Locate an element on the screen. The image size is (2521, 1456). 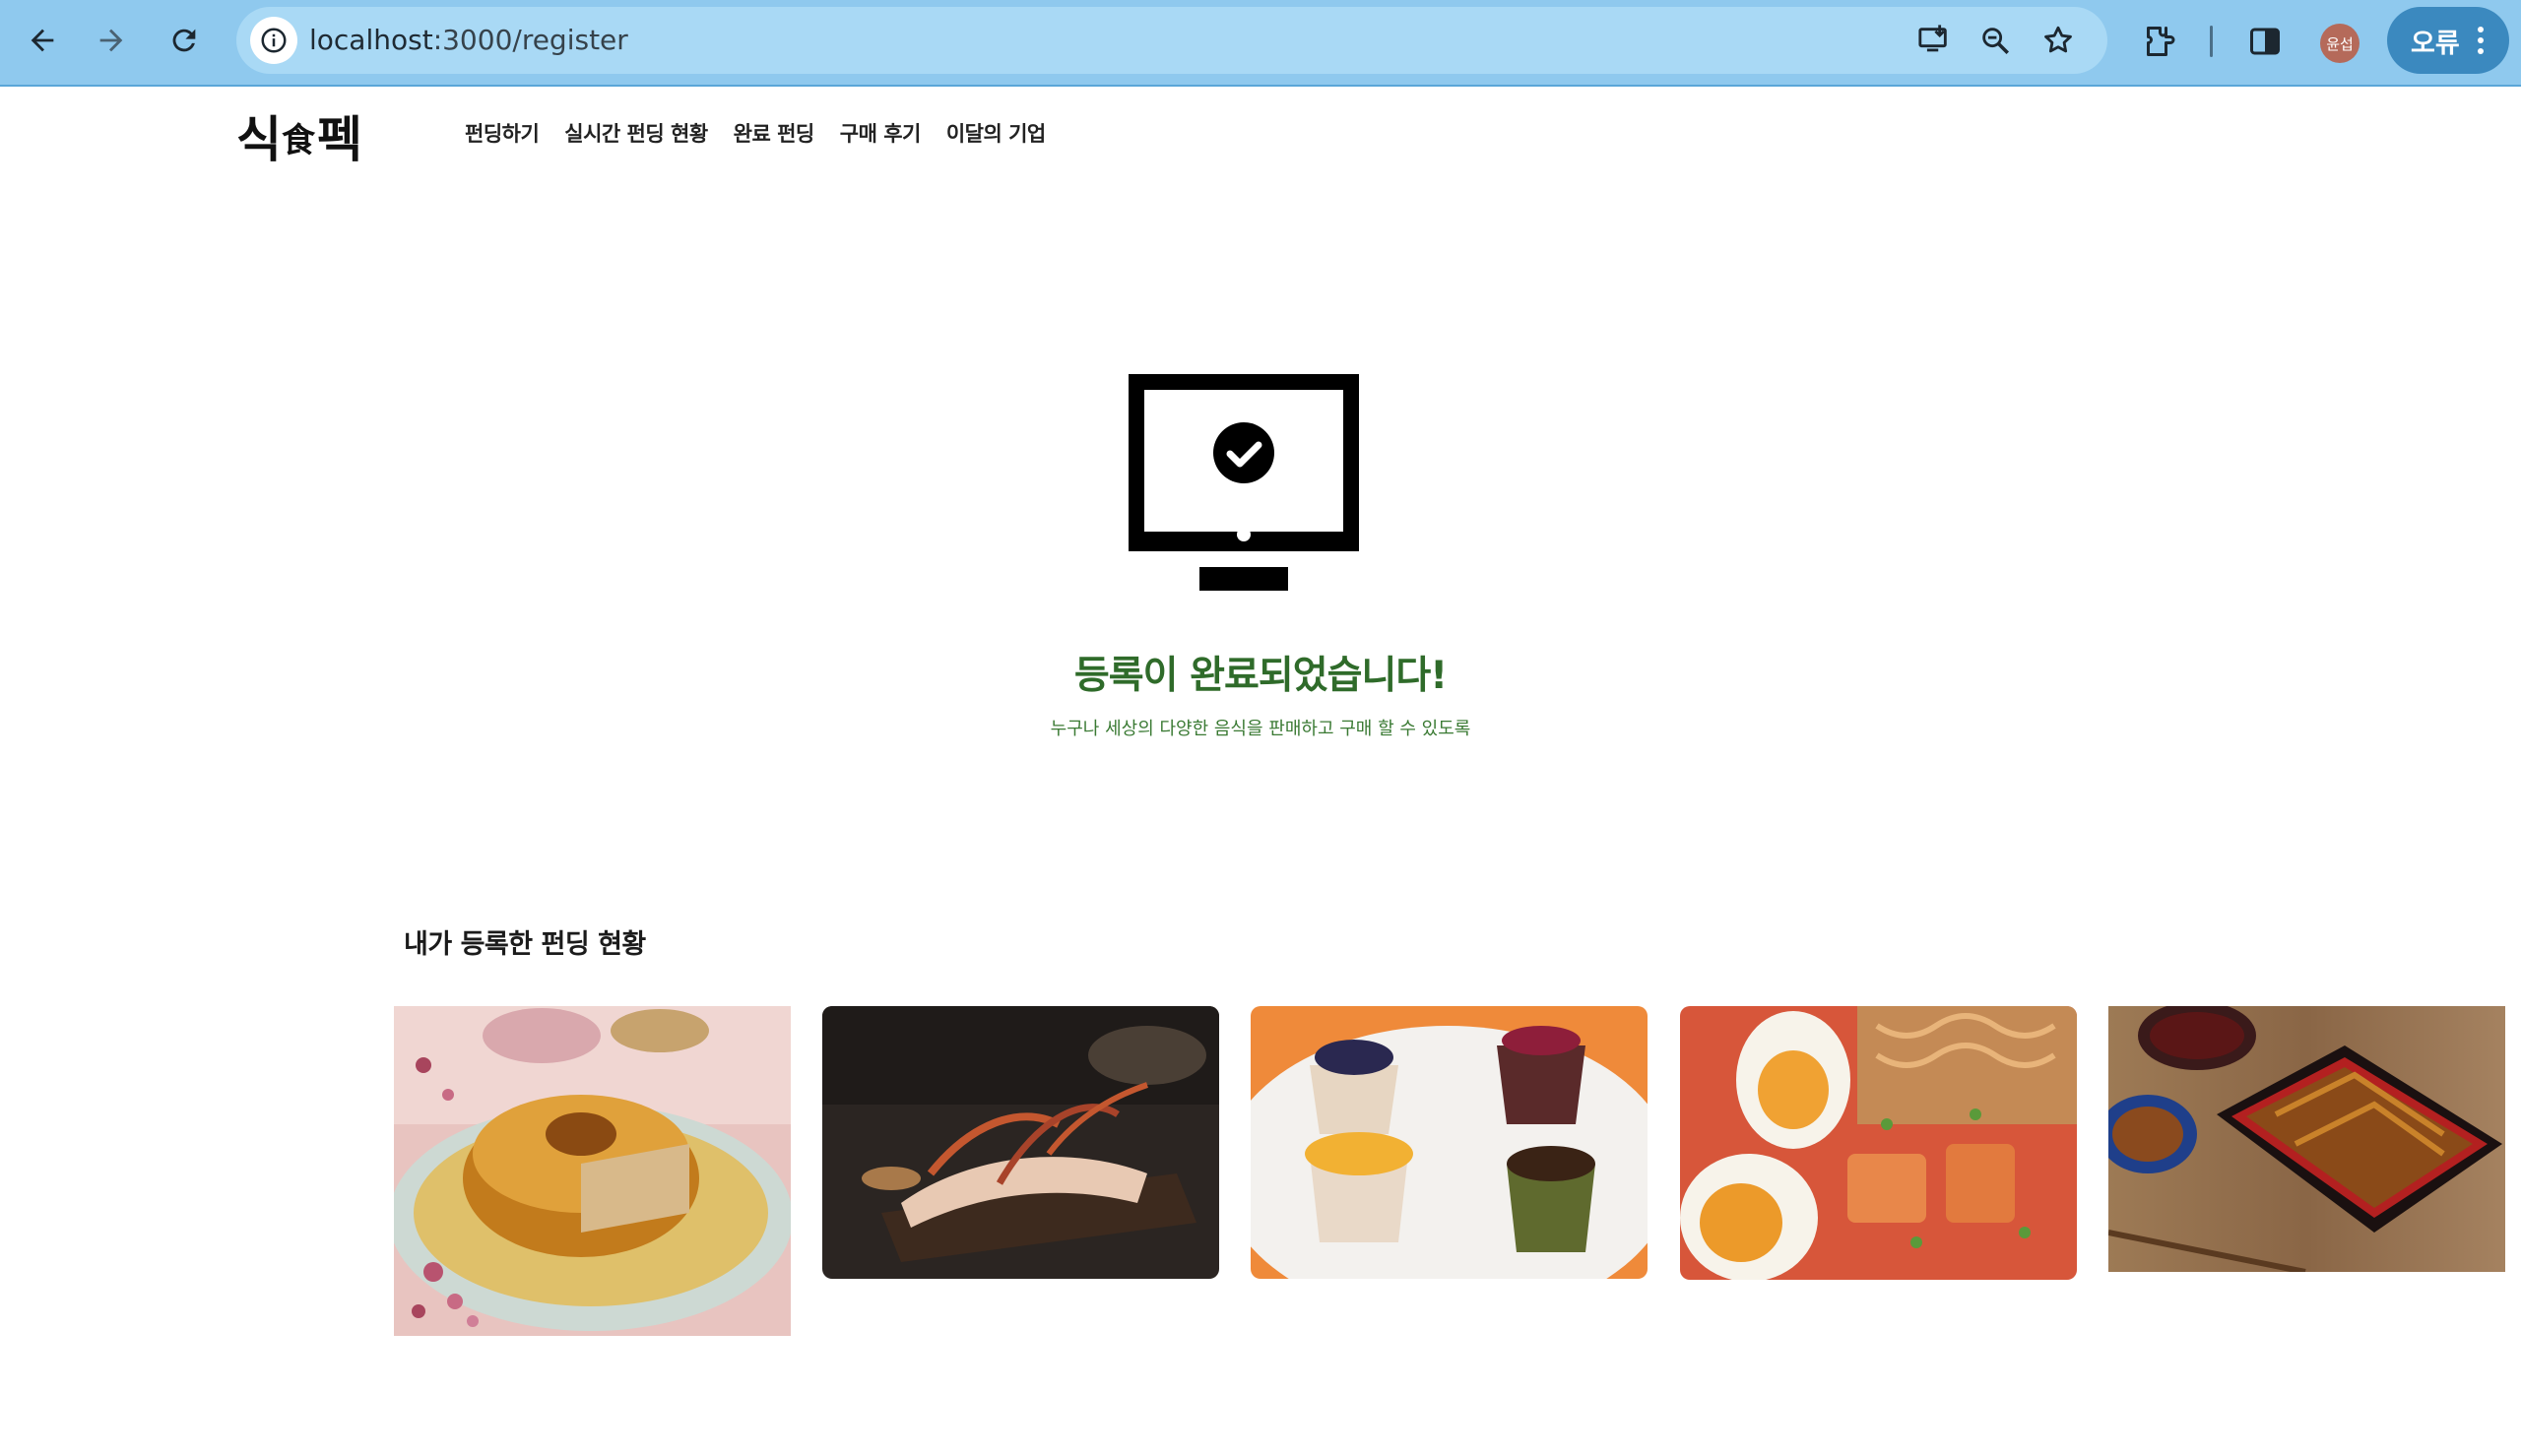
error-button: 오류 is located at coordinates (2448, 40).